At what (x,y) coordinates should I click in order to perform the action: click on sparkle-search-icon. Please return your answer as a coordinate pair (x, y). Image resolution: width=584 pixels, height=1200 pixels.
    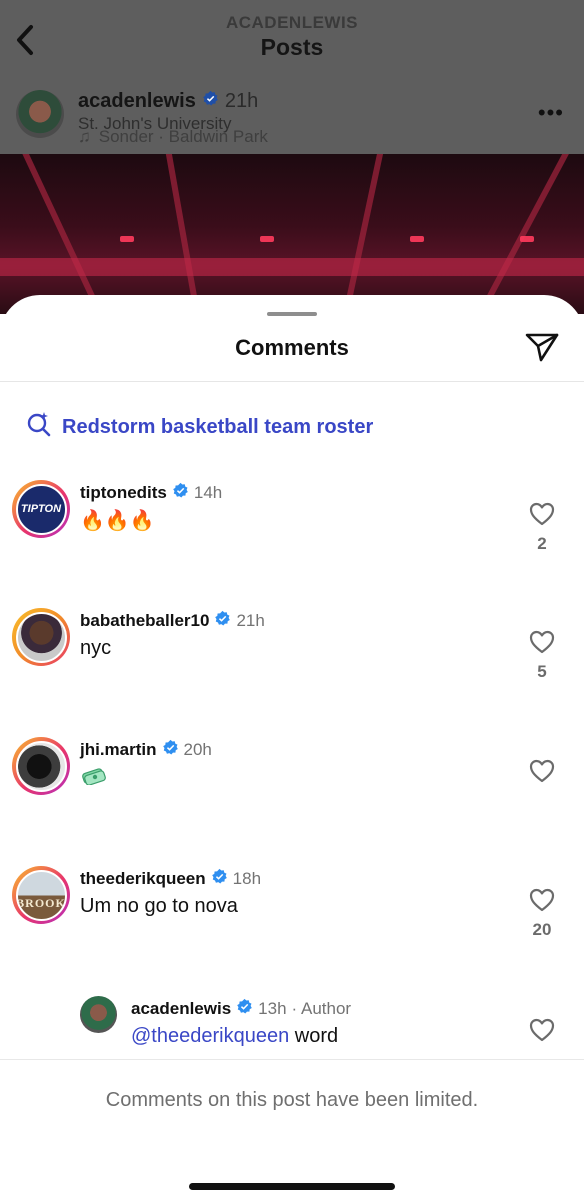
    Looking at the image, I should click on (39, 427).